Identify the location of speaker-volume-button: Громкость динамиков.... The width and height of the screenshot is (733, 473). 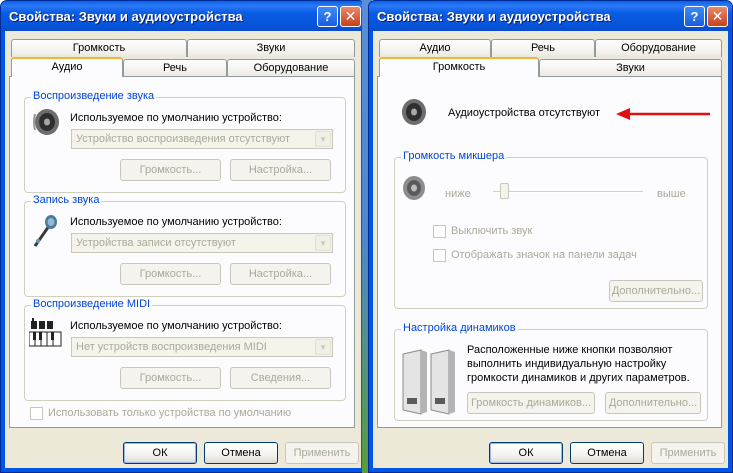
(531, 403).